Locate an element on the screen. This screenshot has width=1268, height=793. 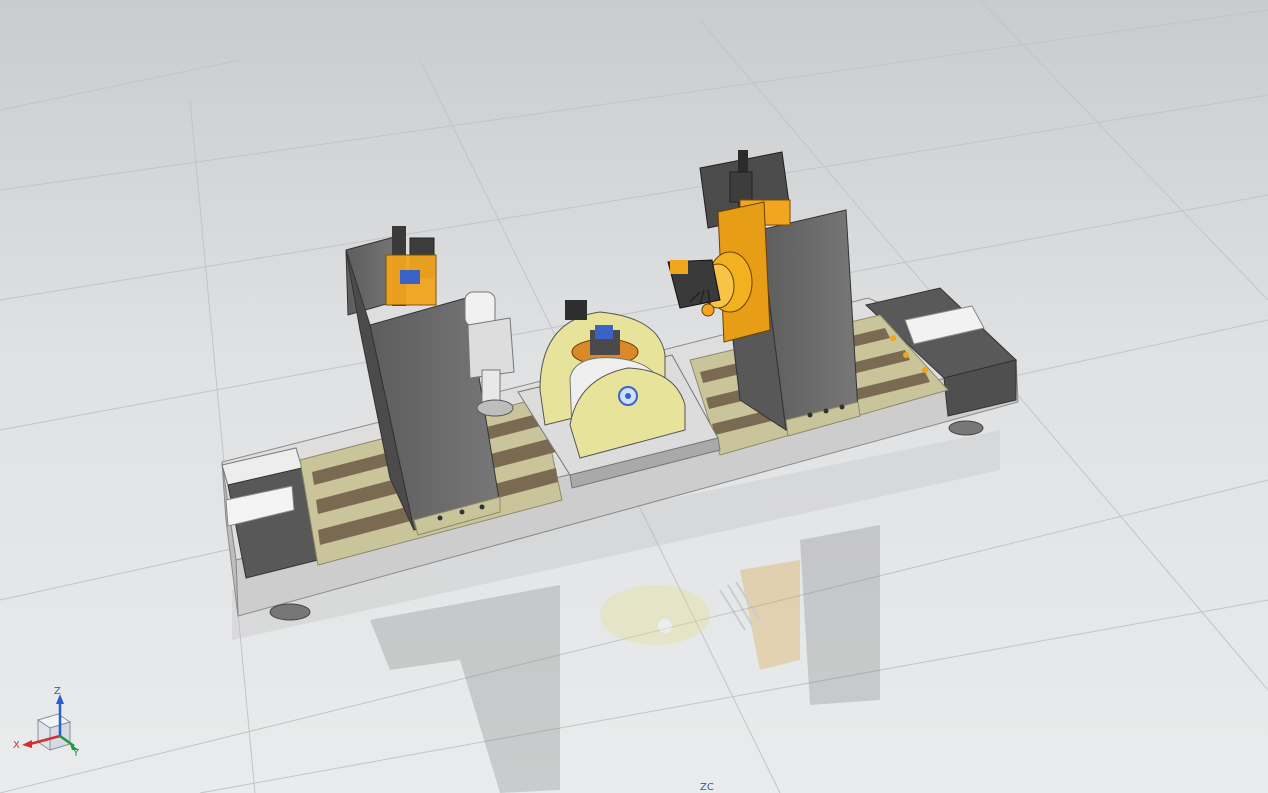
triad-x-label: X is located at coordinates (16, 745).